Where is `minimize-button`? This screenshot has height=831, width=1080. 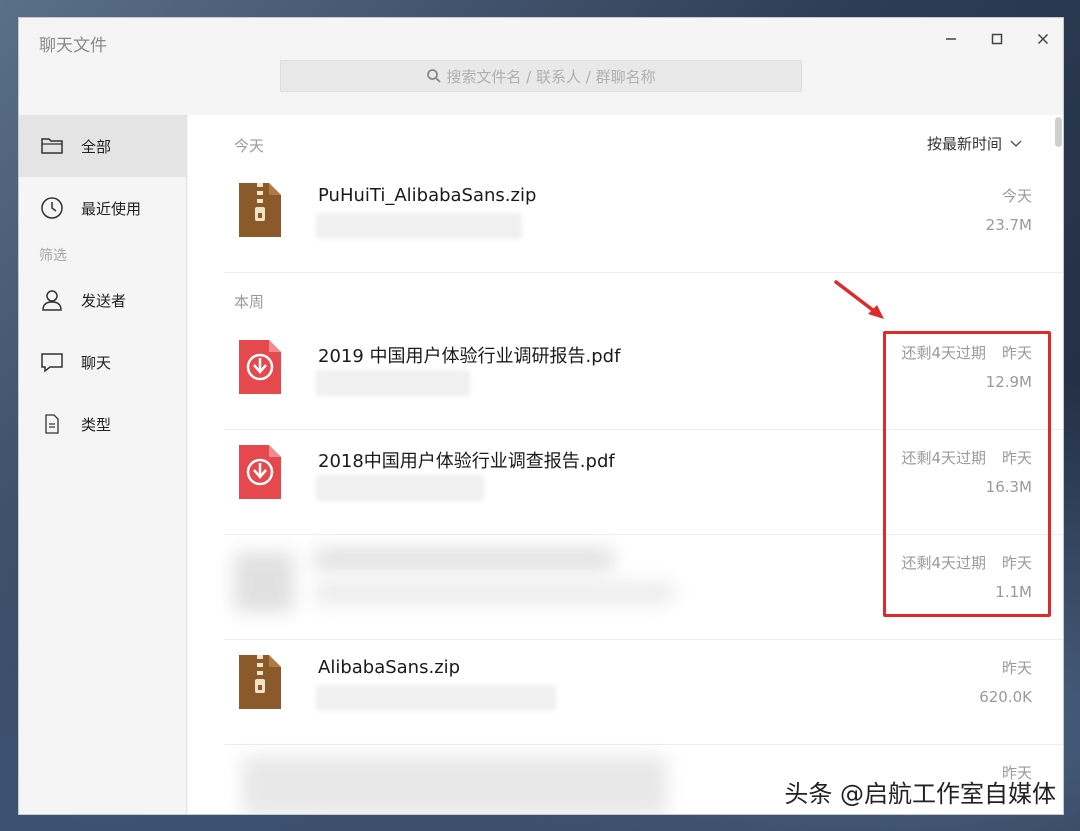 minimize-button is located at coordinates (951, 39).